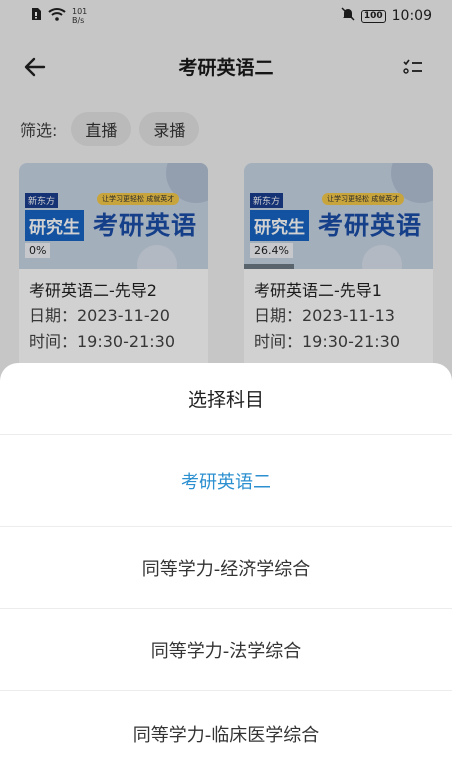 The width and height of the screenshot is (452, 767). I want to click on subject-option: 考研英语二, so click(226, 481).